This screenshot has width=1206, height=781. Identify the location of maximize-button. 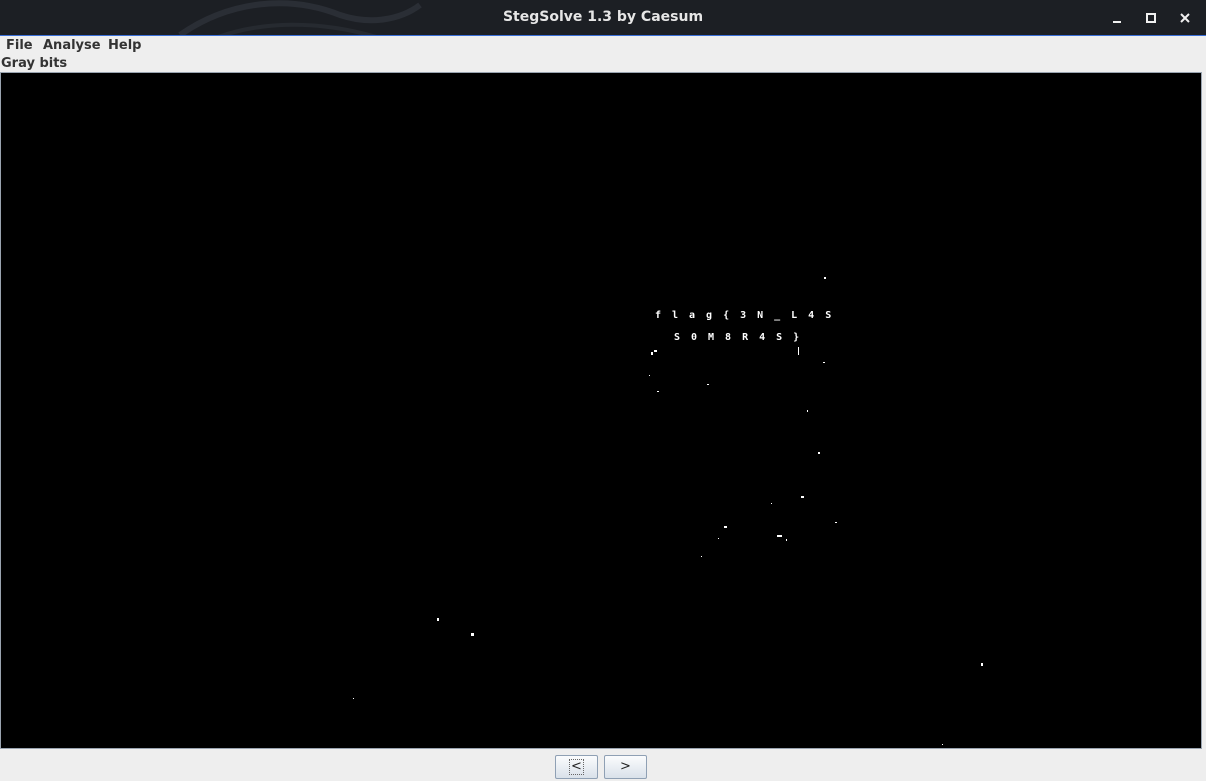
(1151, 18).